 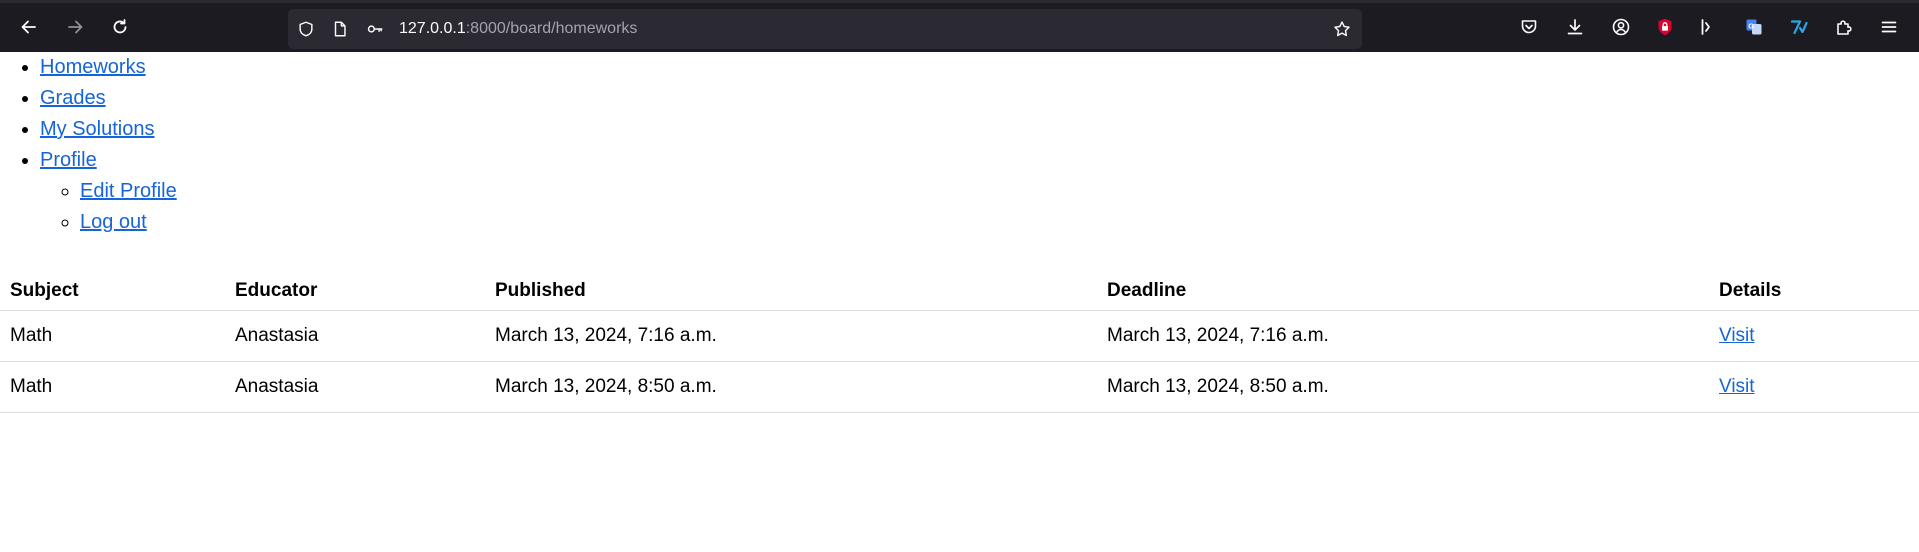 What do you see at coordinates (825, 29) in the screenshot?
I see `address-bar: 127.0.0.1:8000/board/homeworks` at bounding box center [825, 29].